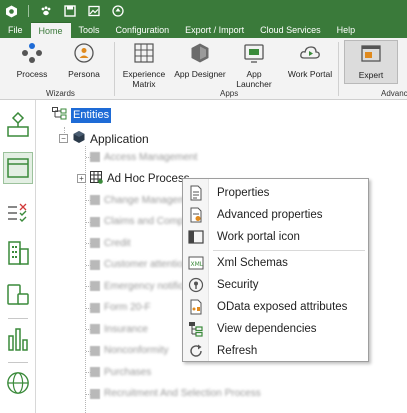 This screenshot has width=407, height=413. I want to click on tab-cloud-services: Cloud Services, so click(290, 30).